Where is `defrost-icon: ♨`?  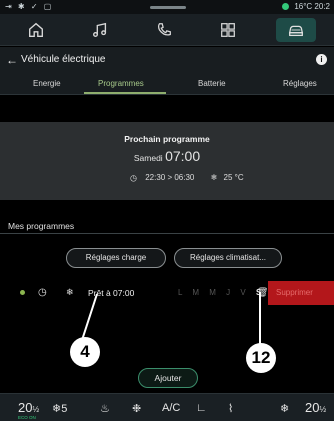
defrost-icon: ♨ is located at coordinates (105, 408).